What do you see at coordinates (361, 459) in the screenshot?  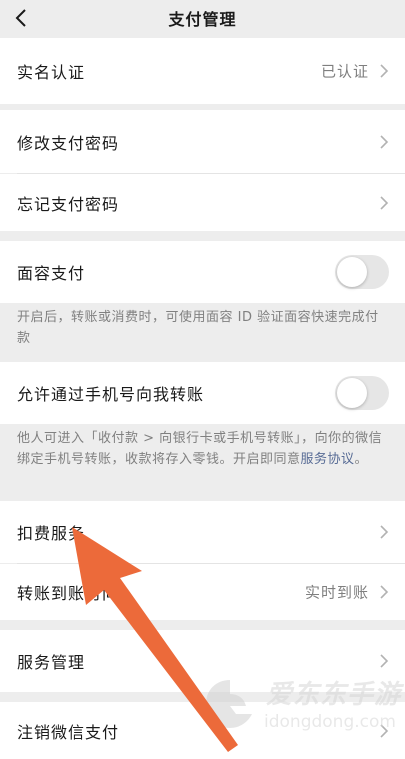 I see `note-period: 。` at bounding box center [361, 459].